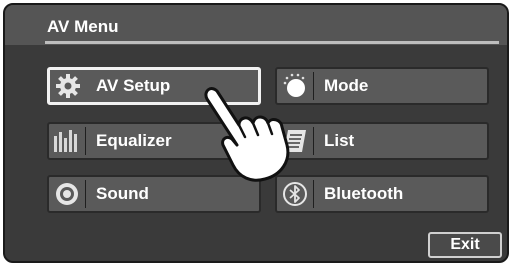  Describe the element at coordinates (122, 193) in the screenshot. I see `sound-label: Sound` at that location.